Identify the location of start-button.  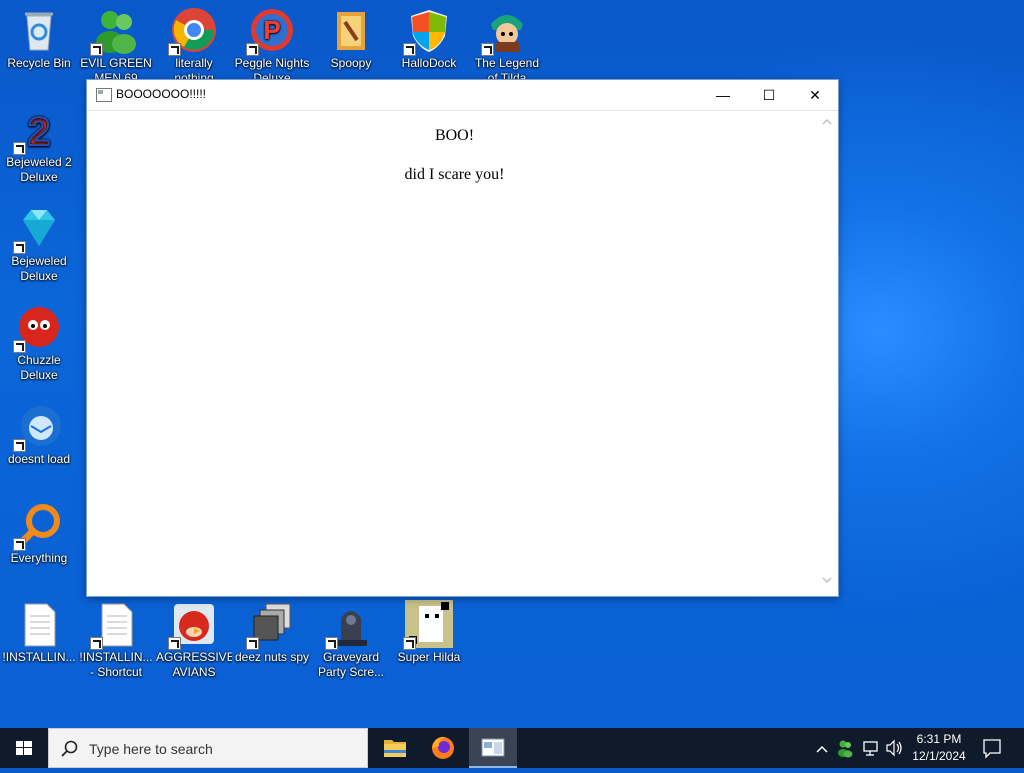
(24, 748).